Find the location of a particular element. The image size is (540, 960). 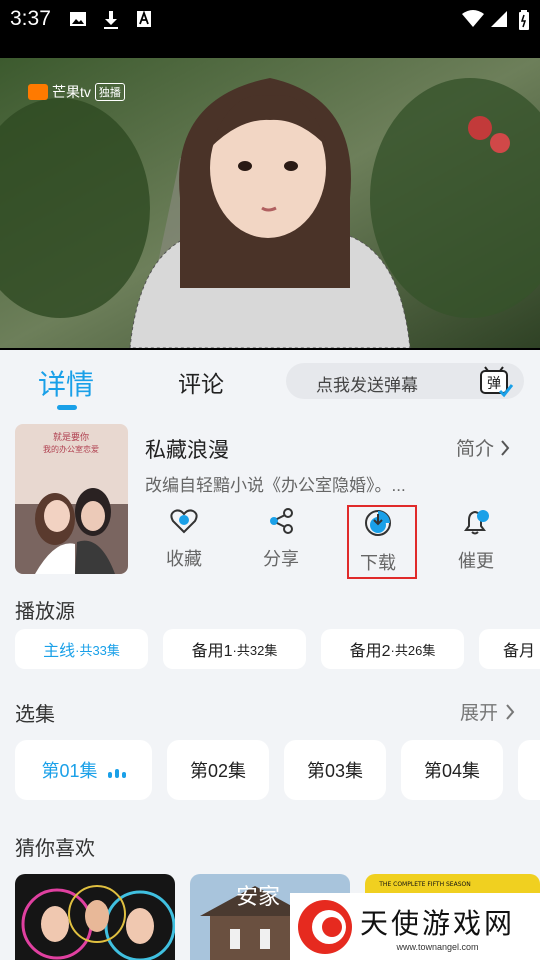

episode-04: 第04集 is located at coordinates (452, 770).